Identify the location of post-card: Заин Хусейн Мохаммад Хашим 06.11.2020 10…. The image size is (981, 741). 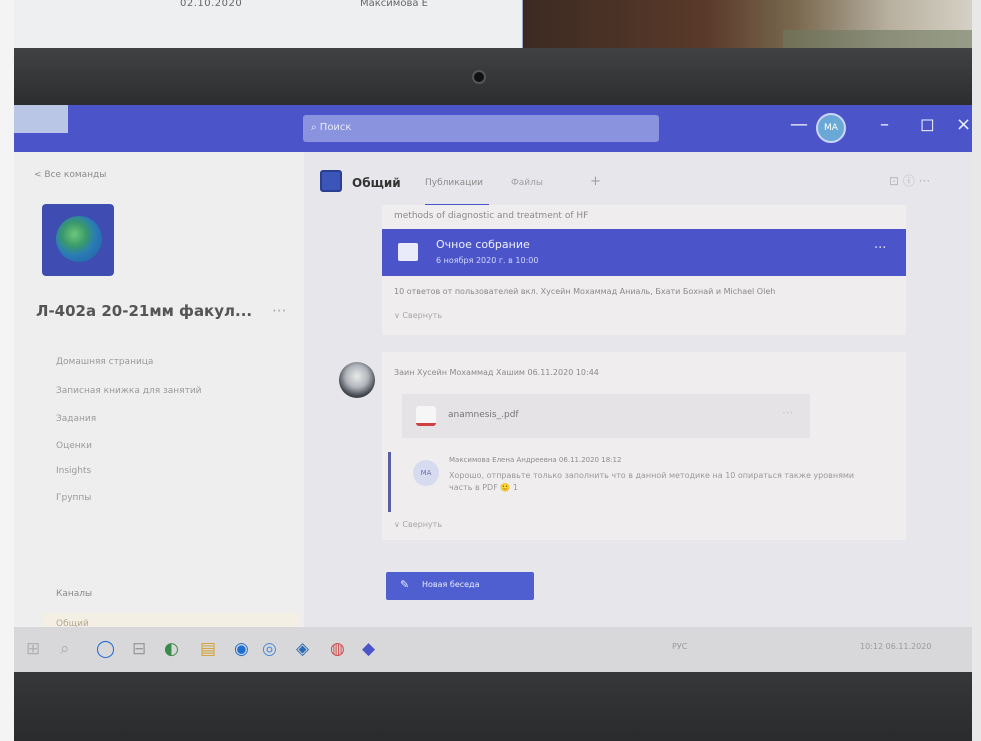
(644, 446).